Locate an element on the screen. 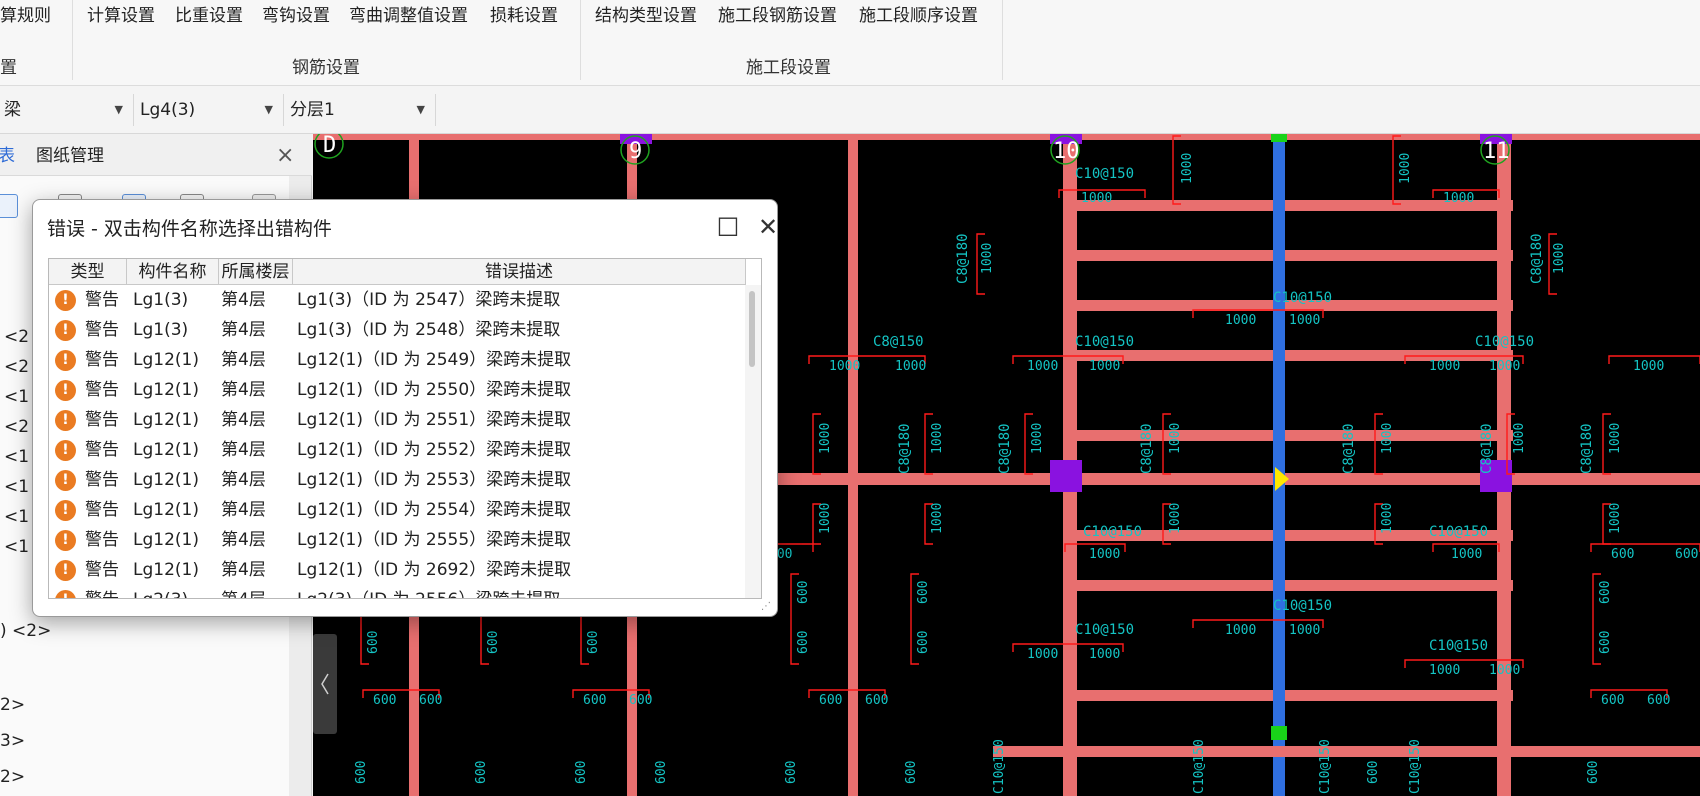 The width and height of the screenshot is (1700, 796). row-component-name: Lg2(3) is located at coordinates (160, 591).